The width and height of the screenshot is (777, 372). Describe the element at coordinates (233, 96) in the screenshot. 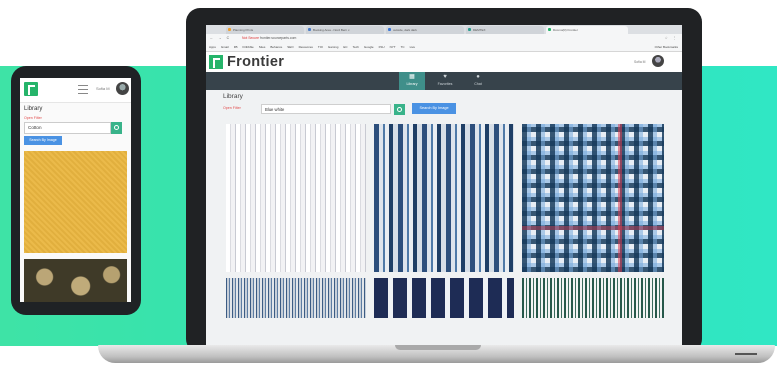

I see `page-title: Library` at that location.